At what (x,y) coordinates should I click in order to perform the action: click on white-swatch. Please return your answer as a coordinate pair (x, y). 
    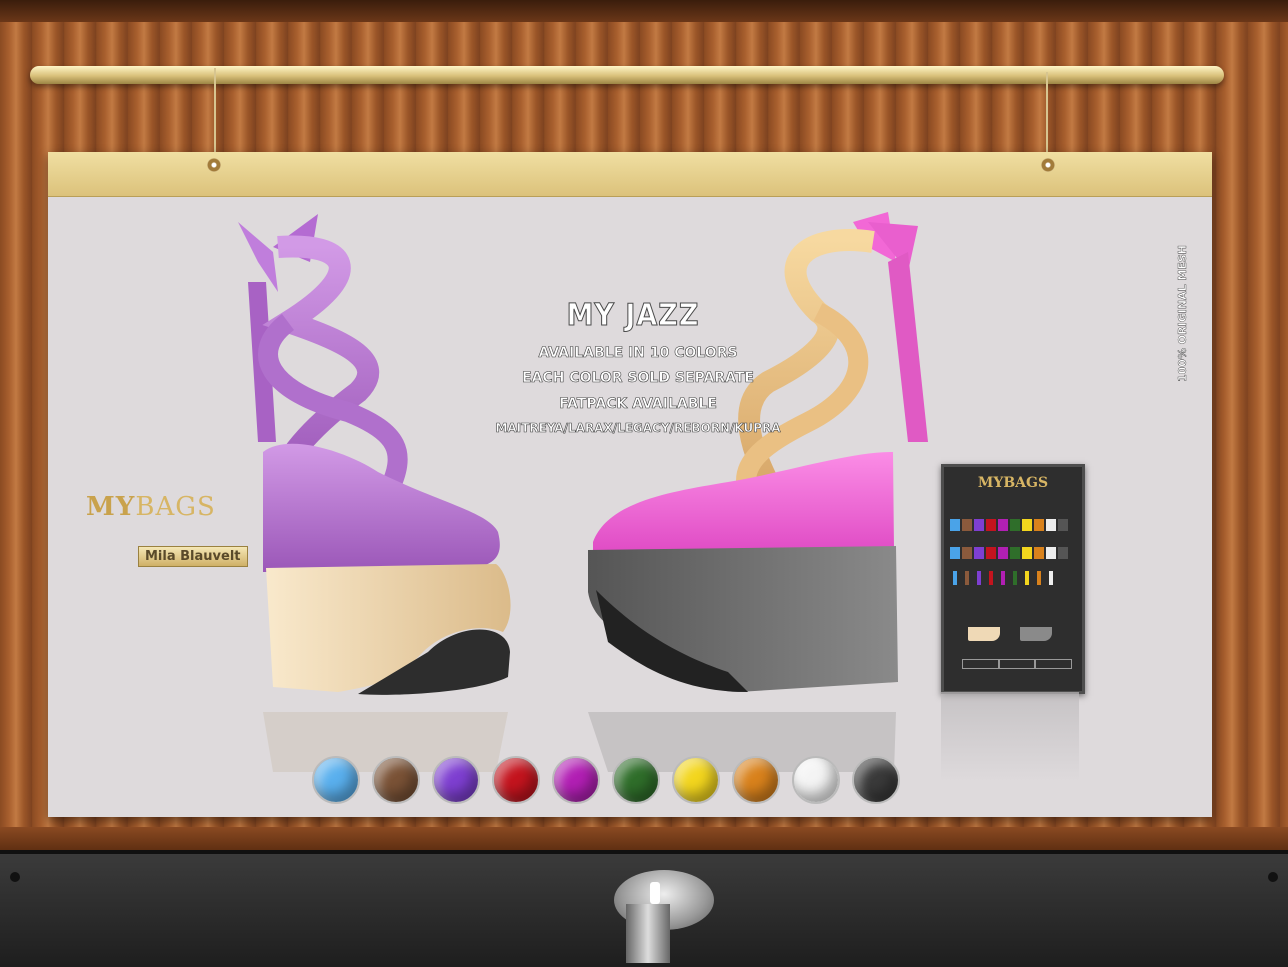
    Looking at the image, I should click on (816, 780).